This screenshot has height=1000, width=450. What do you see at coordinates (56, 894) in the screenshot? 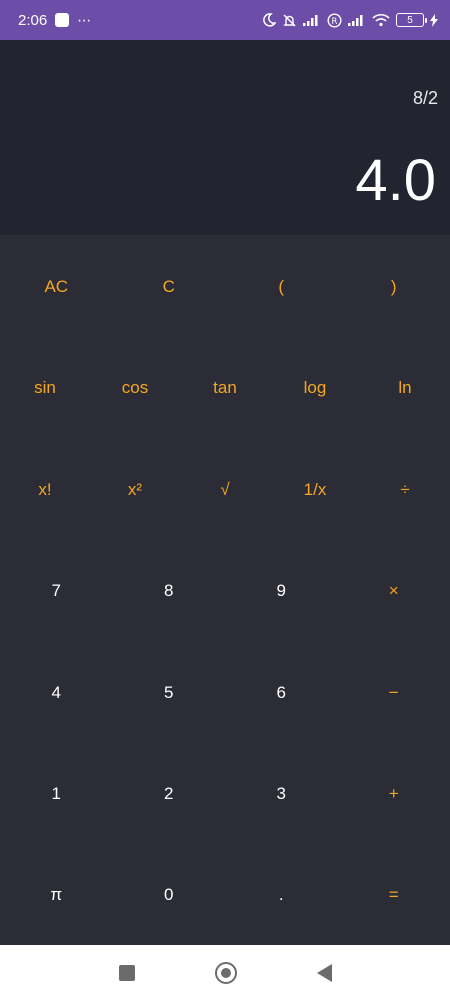
I see `pi-button: π` at bounding box center [56, 894].